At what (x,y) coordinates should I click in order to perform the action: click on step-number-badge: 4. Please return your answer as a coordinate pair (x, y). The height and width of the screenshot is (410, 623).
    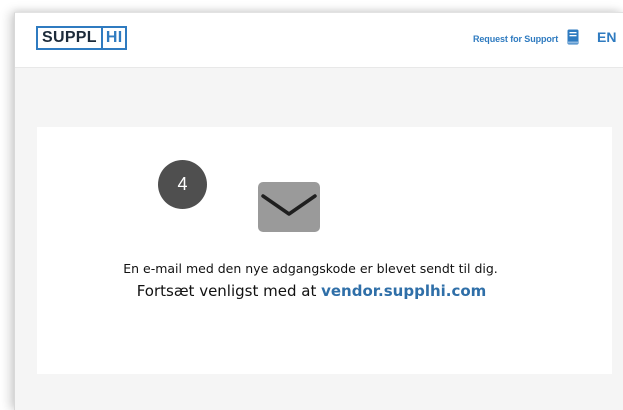
    Looking at the image, I should click on (182, 184).